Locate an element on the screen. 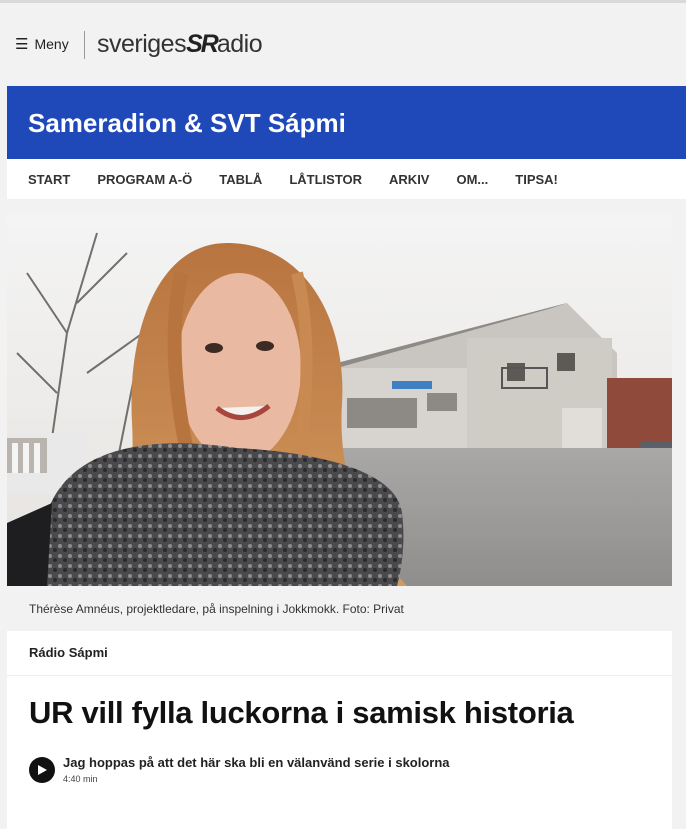 This screenshot has width=686, height=829. nav-item-tipsa: TIPSA! is located at coordinates (536, 179).